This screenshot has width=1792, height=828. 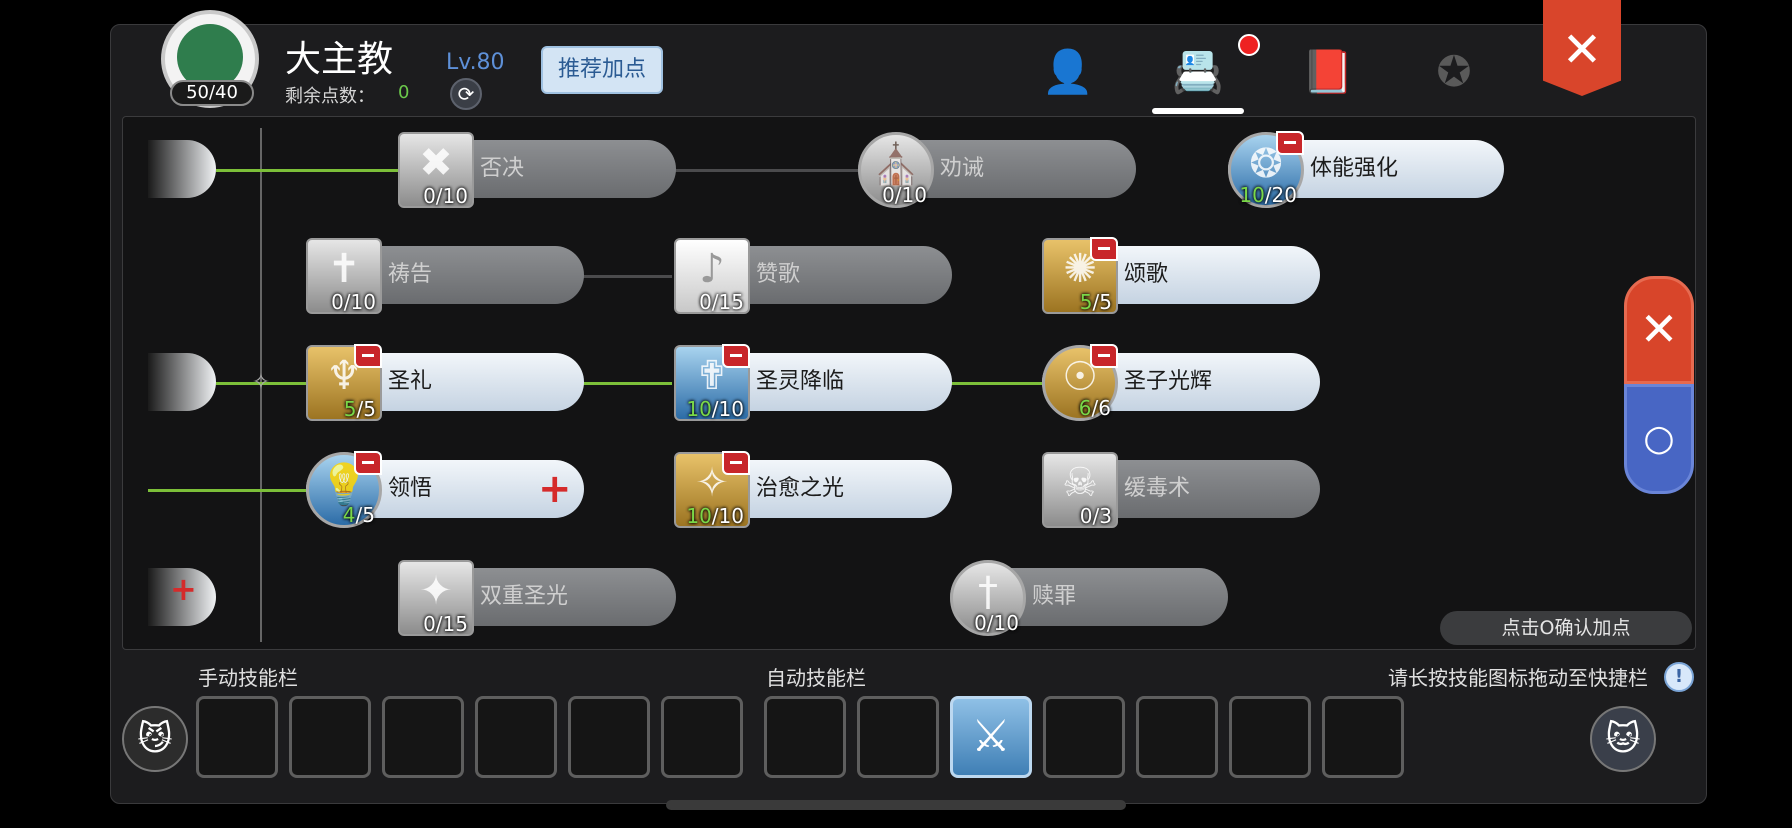 I want to click on kneeling-figure-icon: ⛪, so click(x=896, y=165).